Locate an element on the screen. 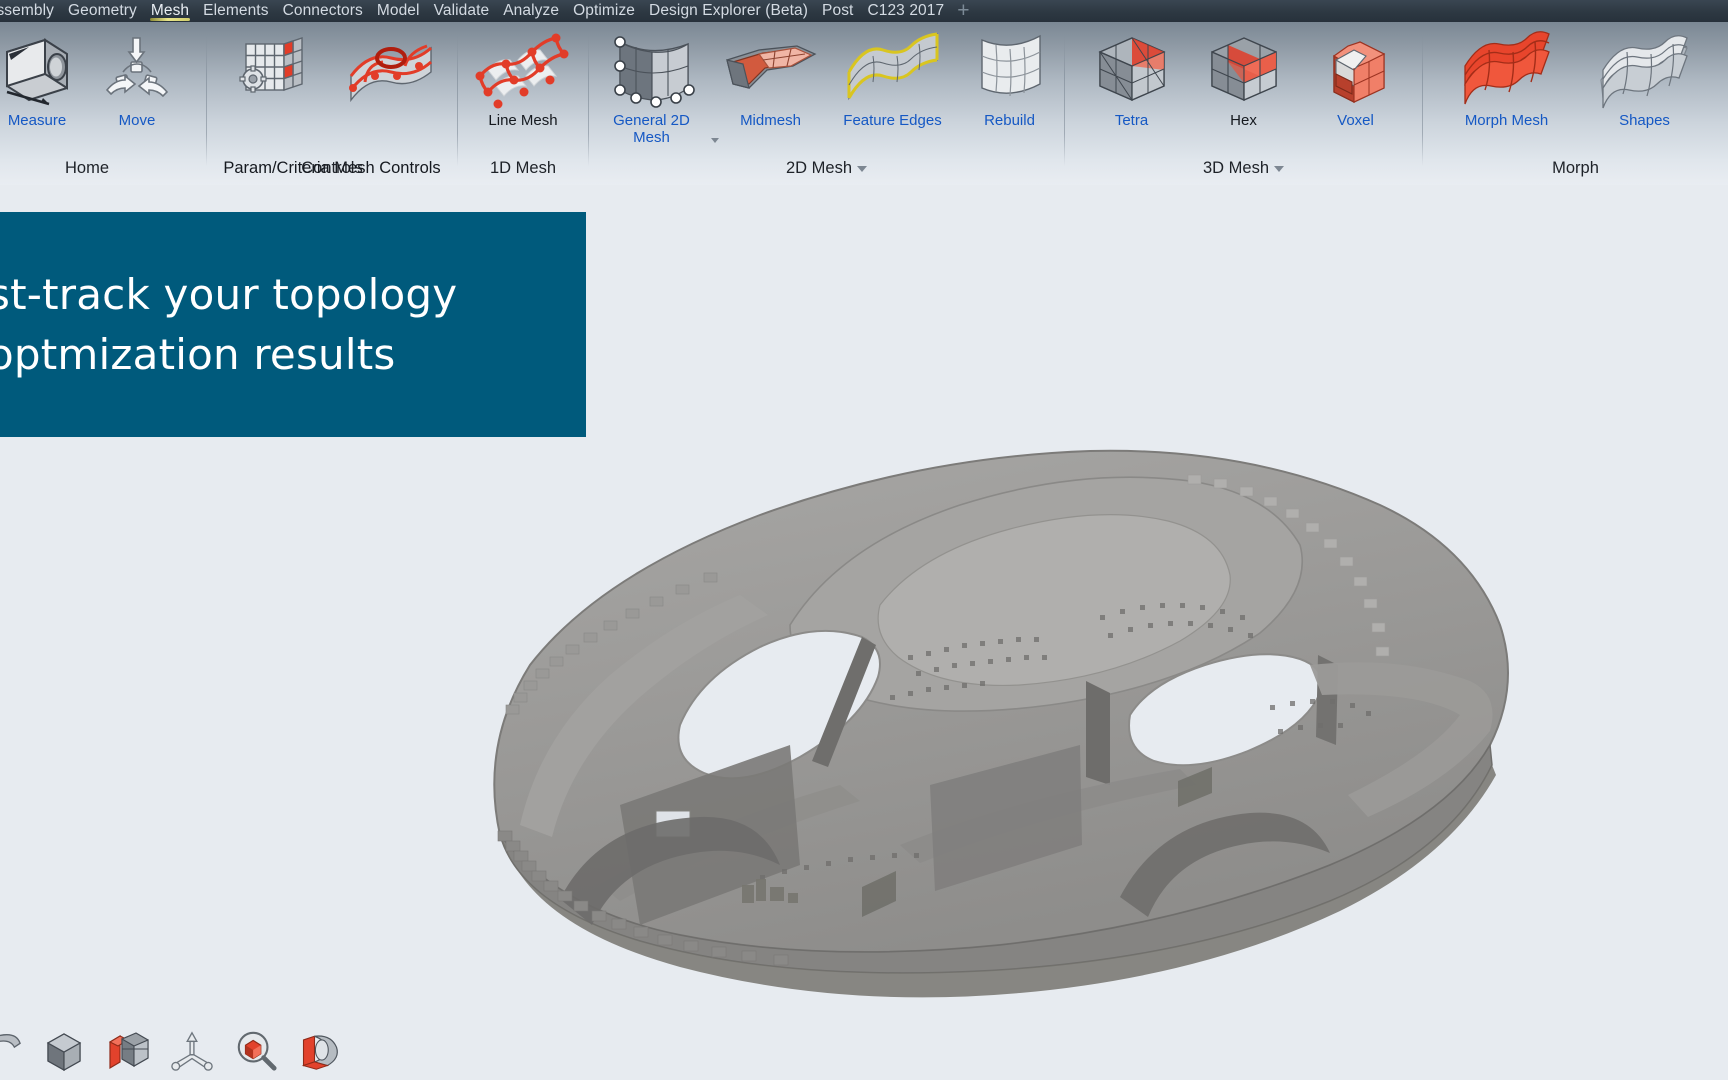  ribbon-group-title-3d-mesh: 3D Mesh is located at coordinates (1243, 169).